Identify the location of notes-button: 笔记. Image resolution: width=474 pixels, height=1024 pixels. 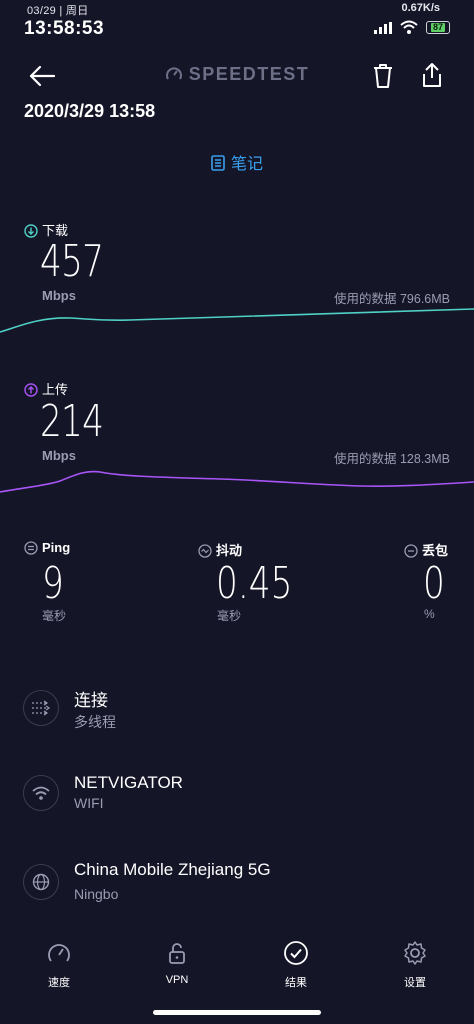
(237, 162).